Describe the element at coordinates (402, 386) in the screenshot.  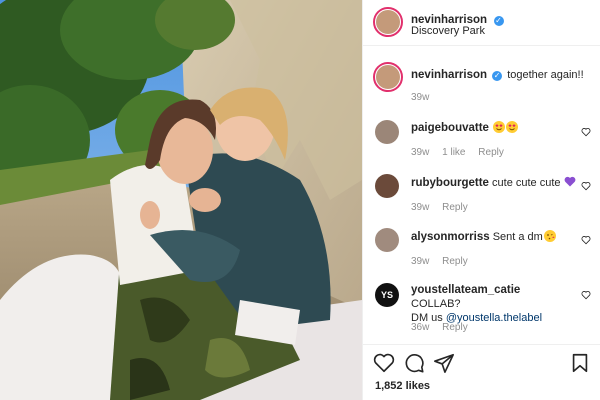
I see `like-count: 1,852 likes` at that location.